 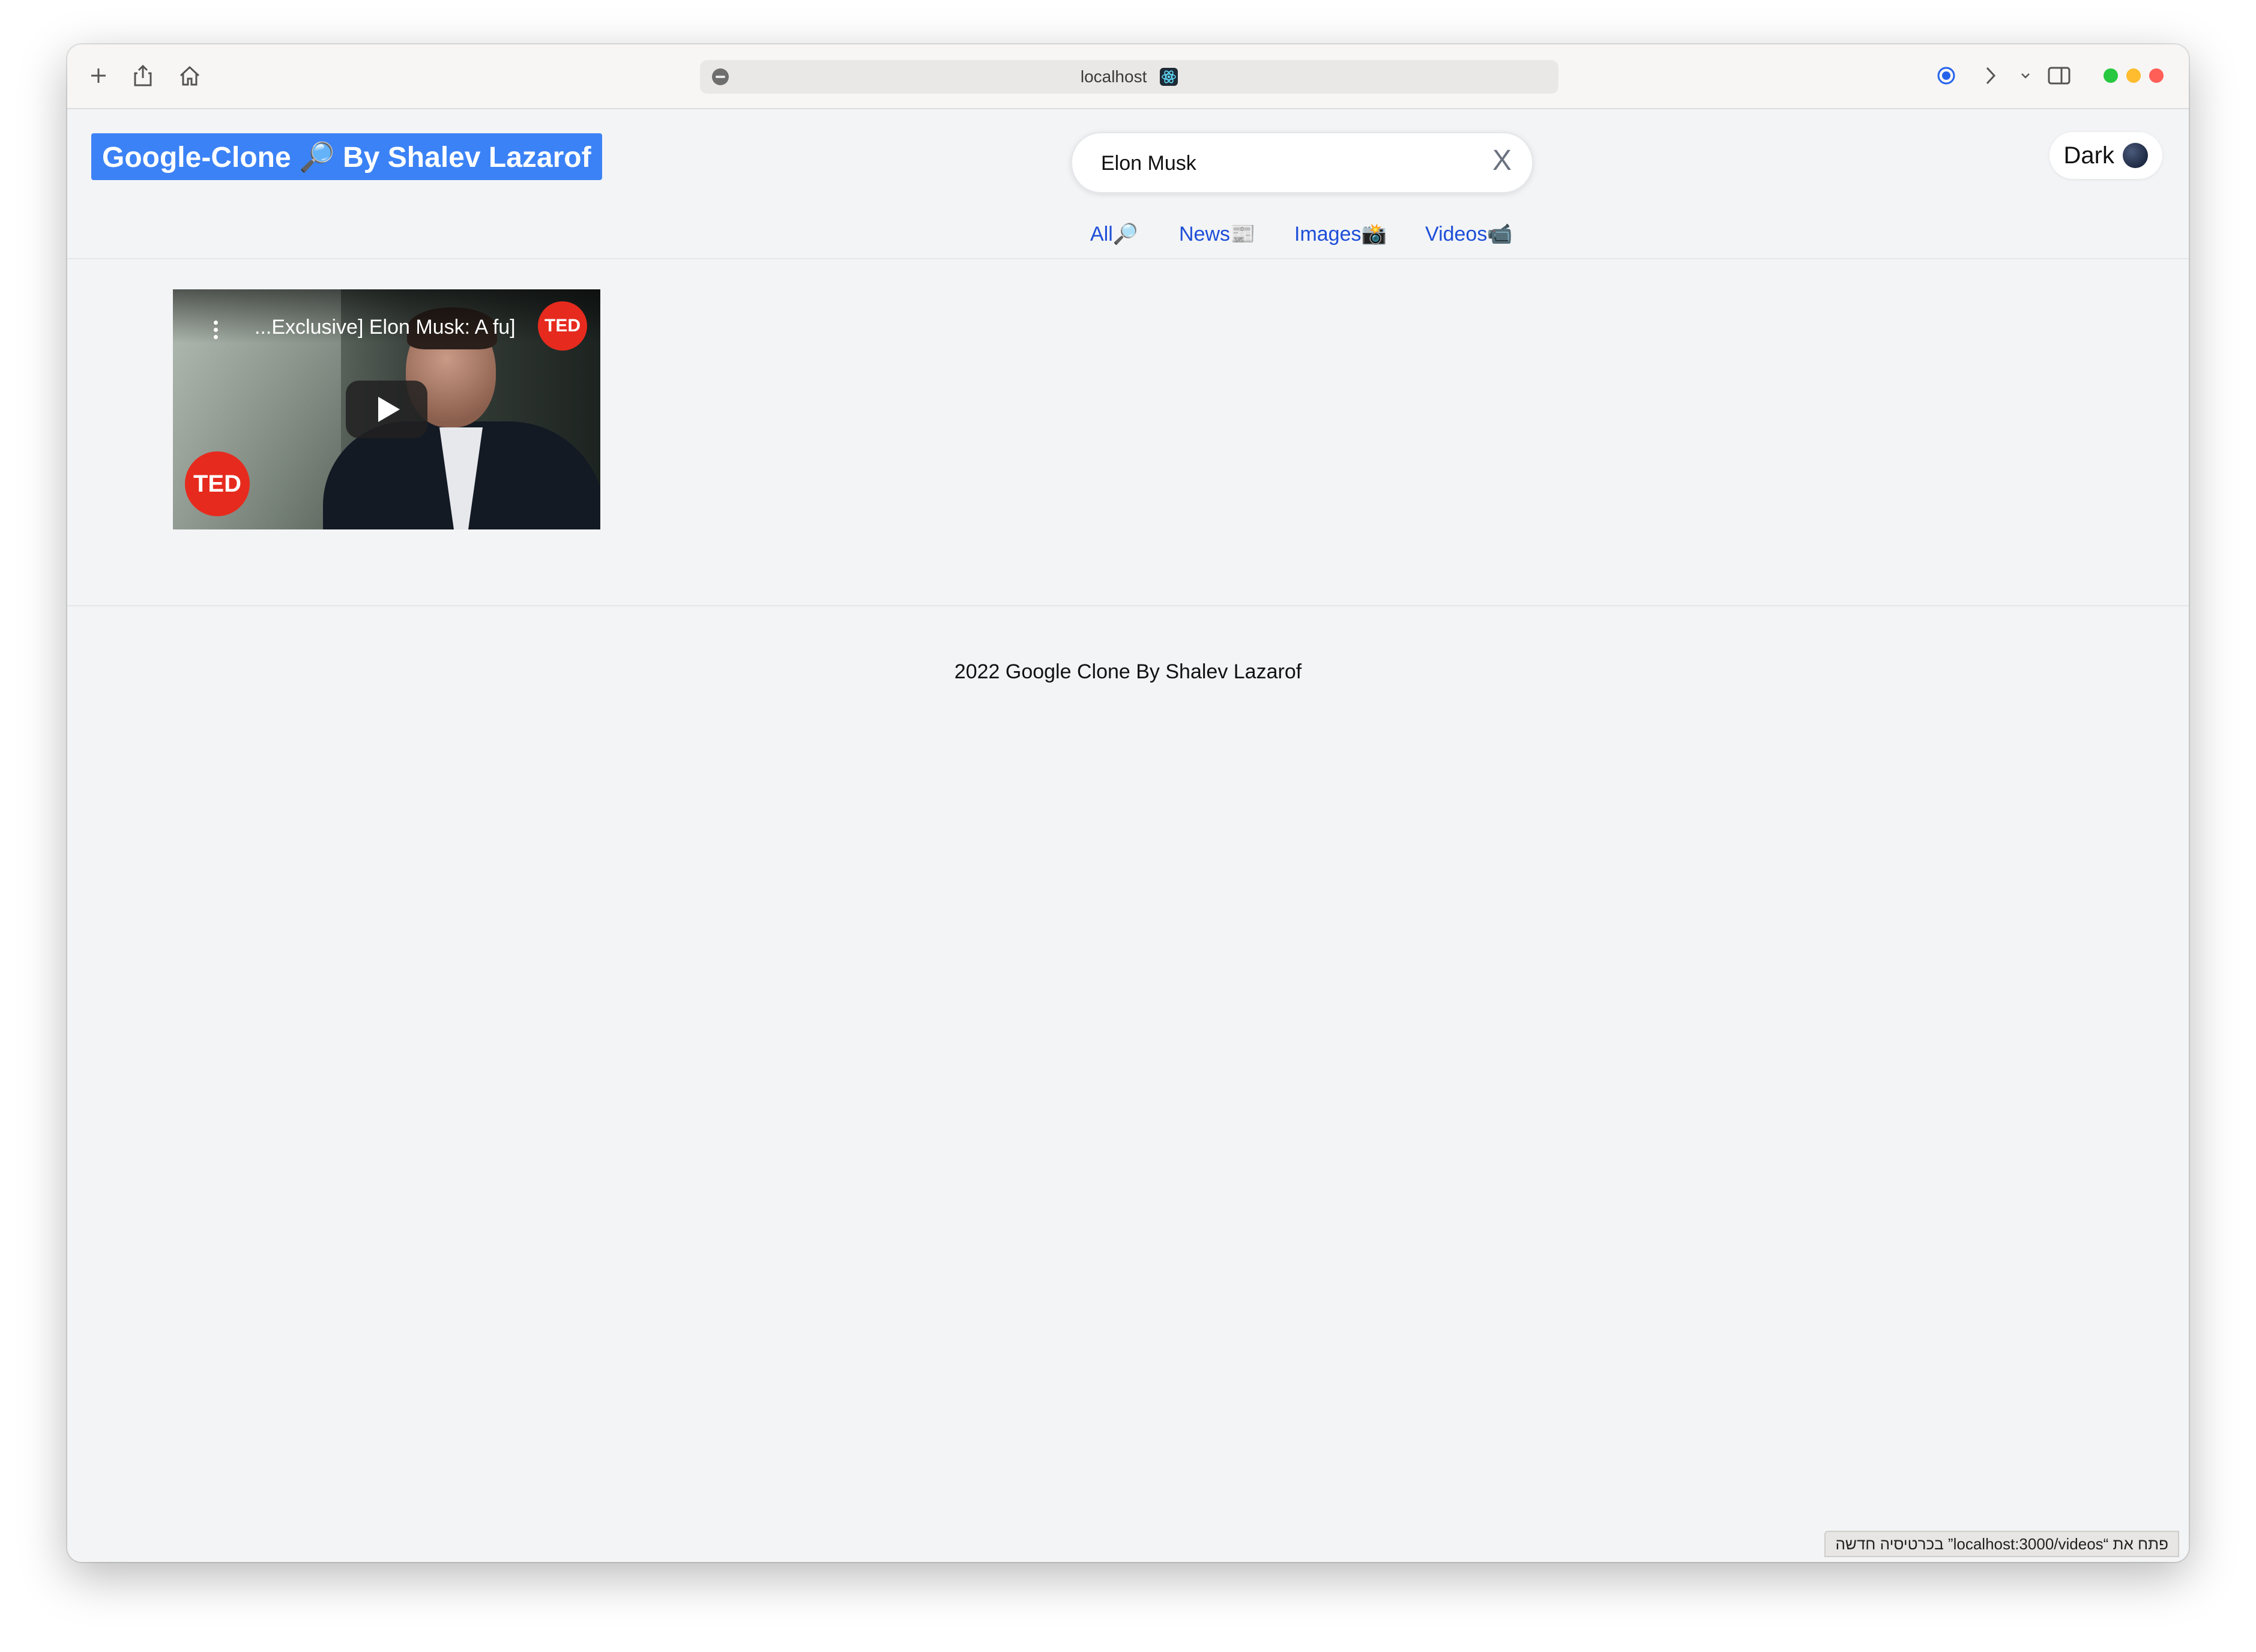 I want to click on react-favicon-icon, so click(x=1169, y=77).